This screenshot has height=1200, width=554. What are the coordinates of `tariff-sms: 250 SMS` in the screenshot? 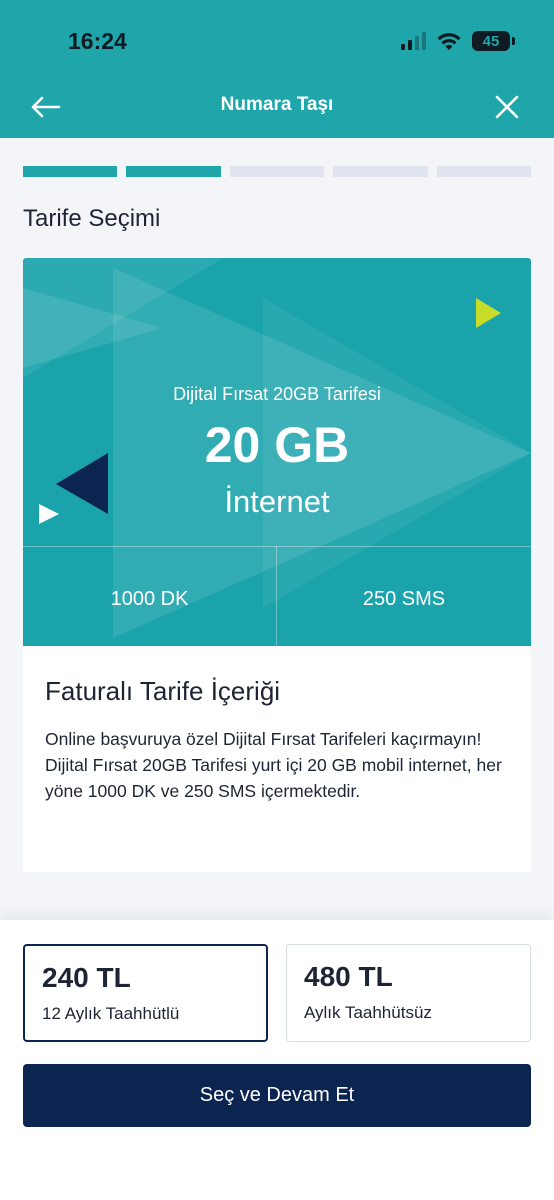 It's located at (404, 599).